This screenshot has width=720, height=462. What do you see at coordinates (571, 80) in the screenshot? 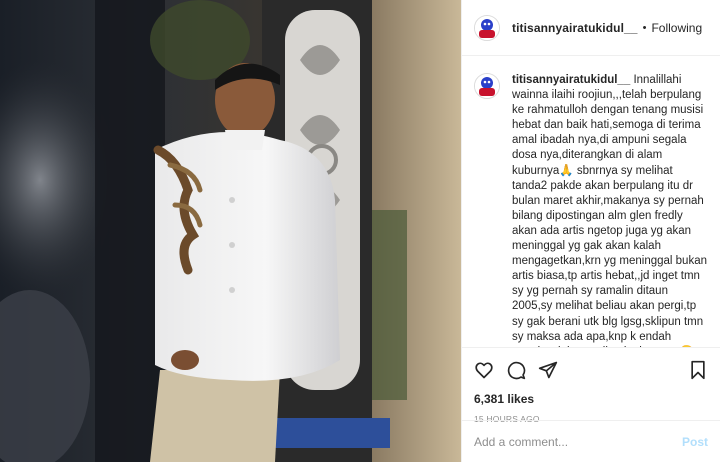
I see `caption-username: titisannyairatukidul__` at bounding box center [571, 80].